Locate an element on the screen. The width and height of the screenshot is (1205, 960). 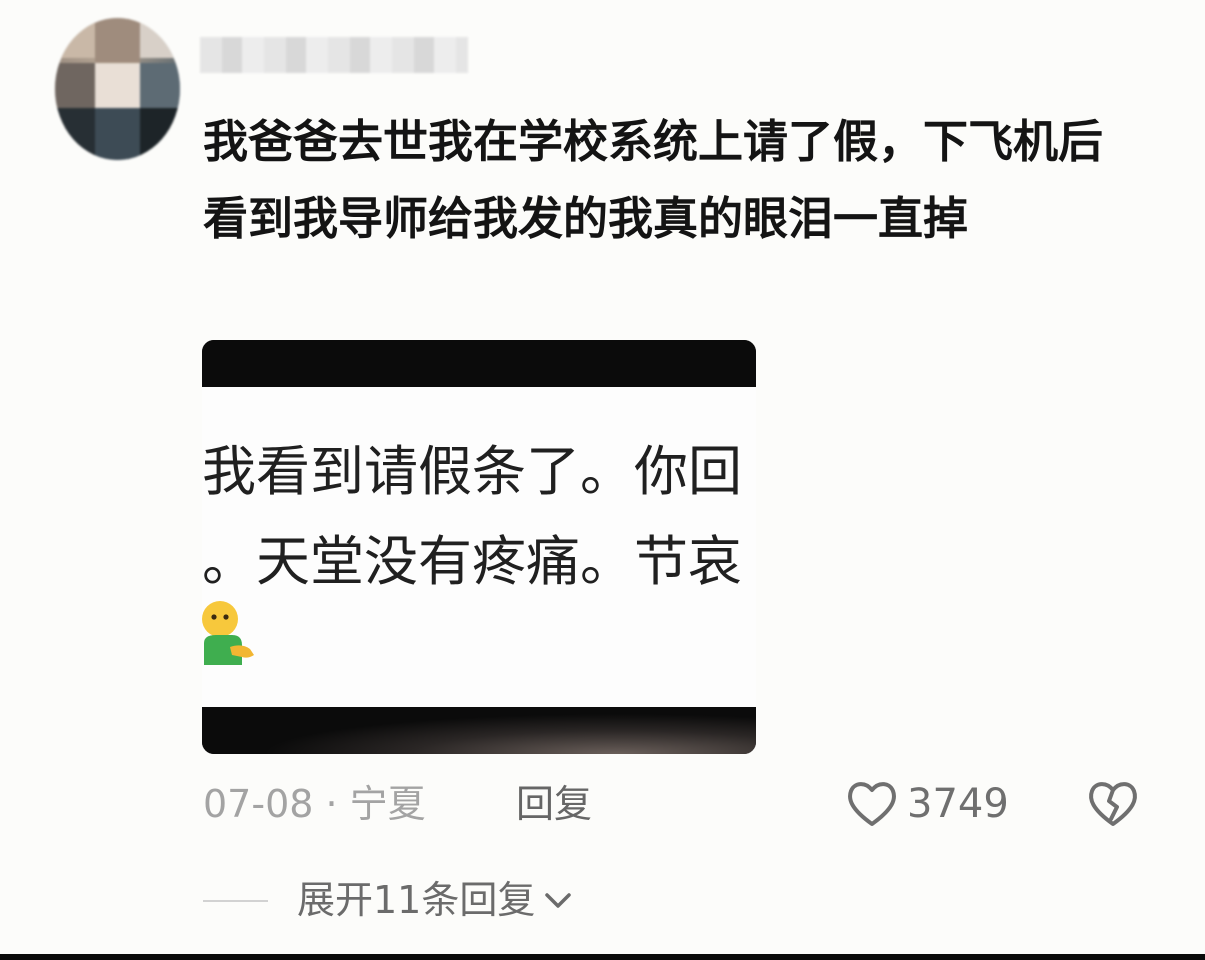
comment-text: 我爸爸去世我在学校系统上请了假，下飞机后看到我导师给我发的我真的眼泪一直掉 is located at coordinates (653, 180).